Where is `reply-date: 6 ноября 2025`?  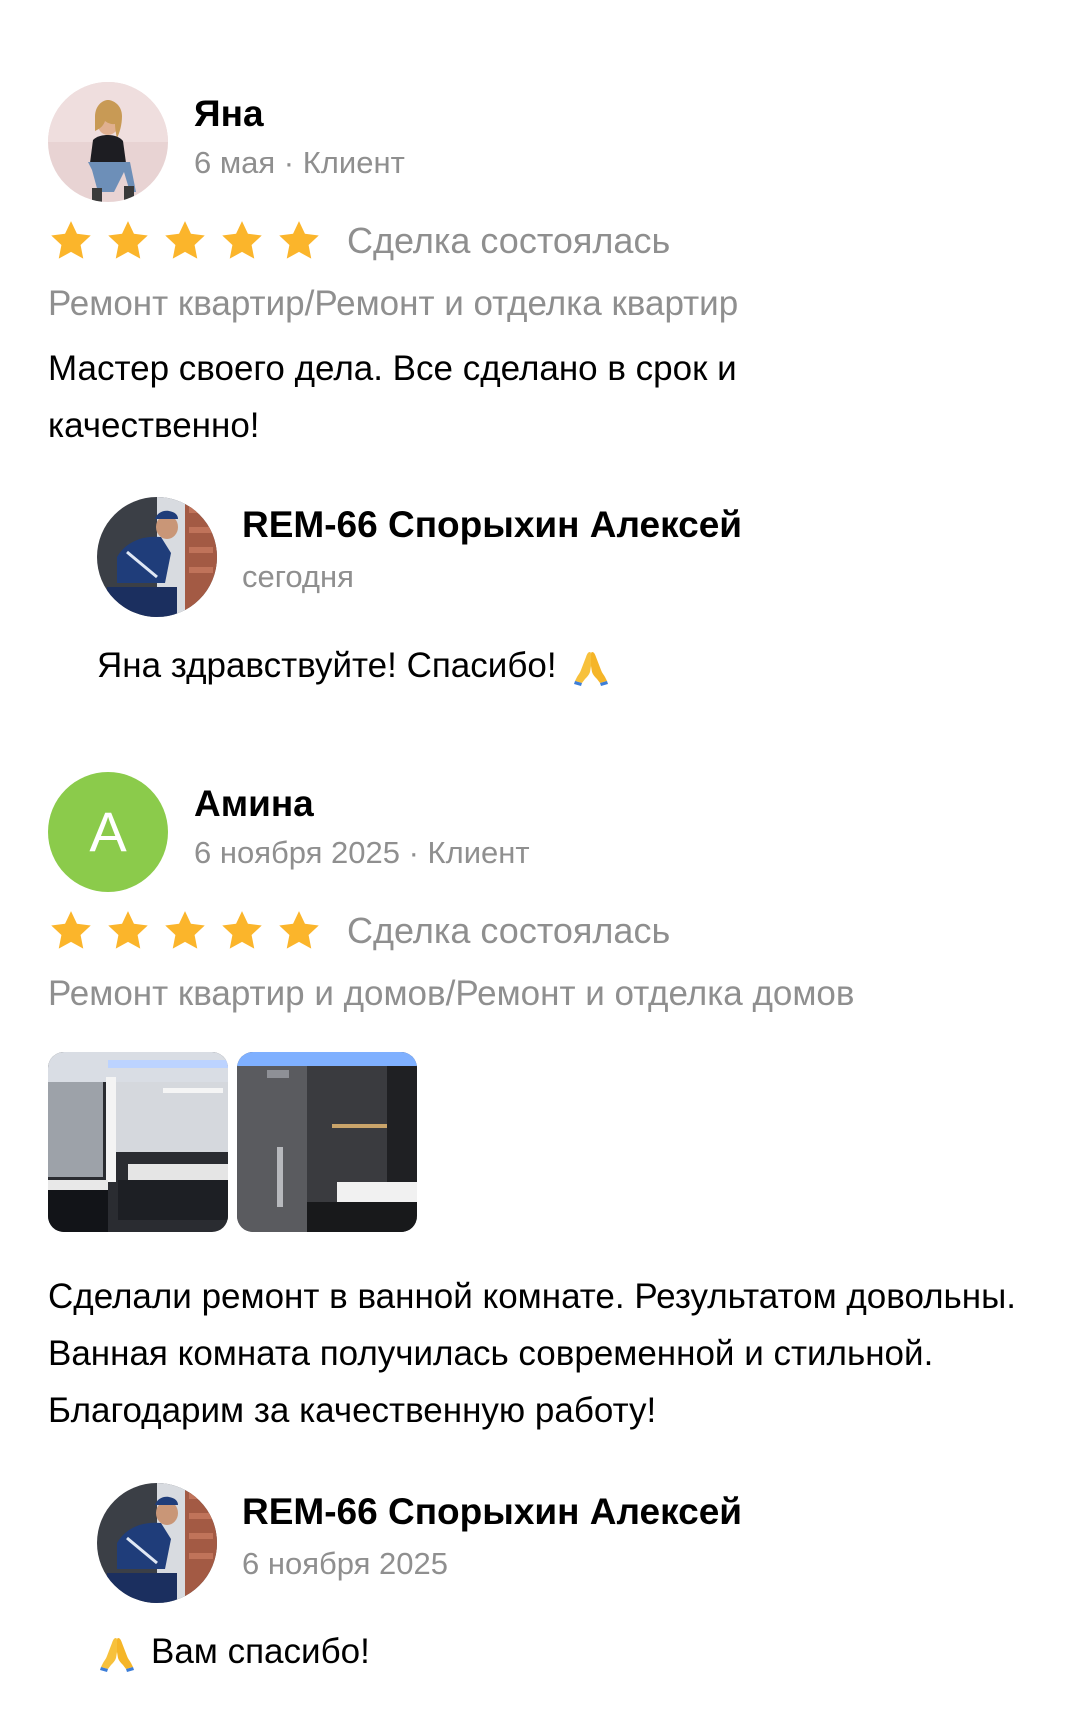 reply-date: 6 ноября 2025 is located at coordinates (345, 1563).